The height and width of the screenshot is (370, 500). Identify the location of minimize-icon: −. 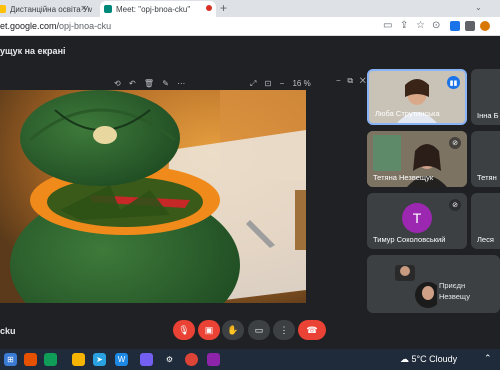
(338, 80).